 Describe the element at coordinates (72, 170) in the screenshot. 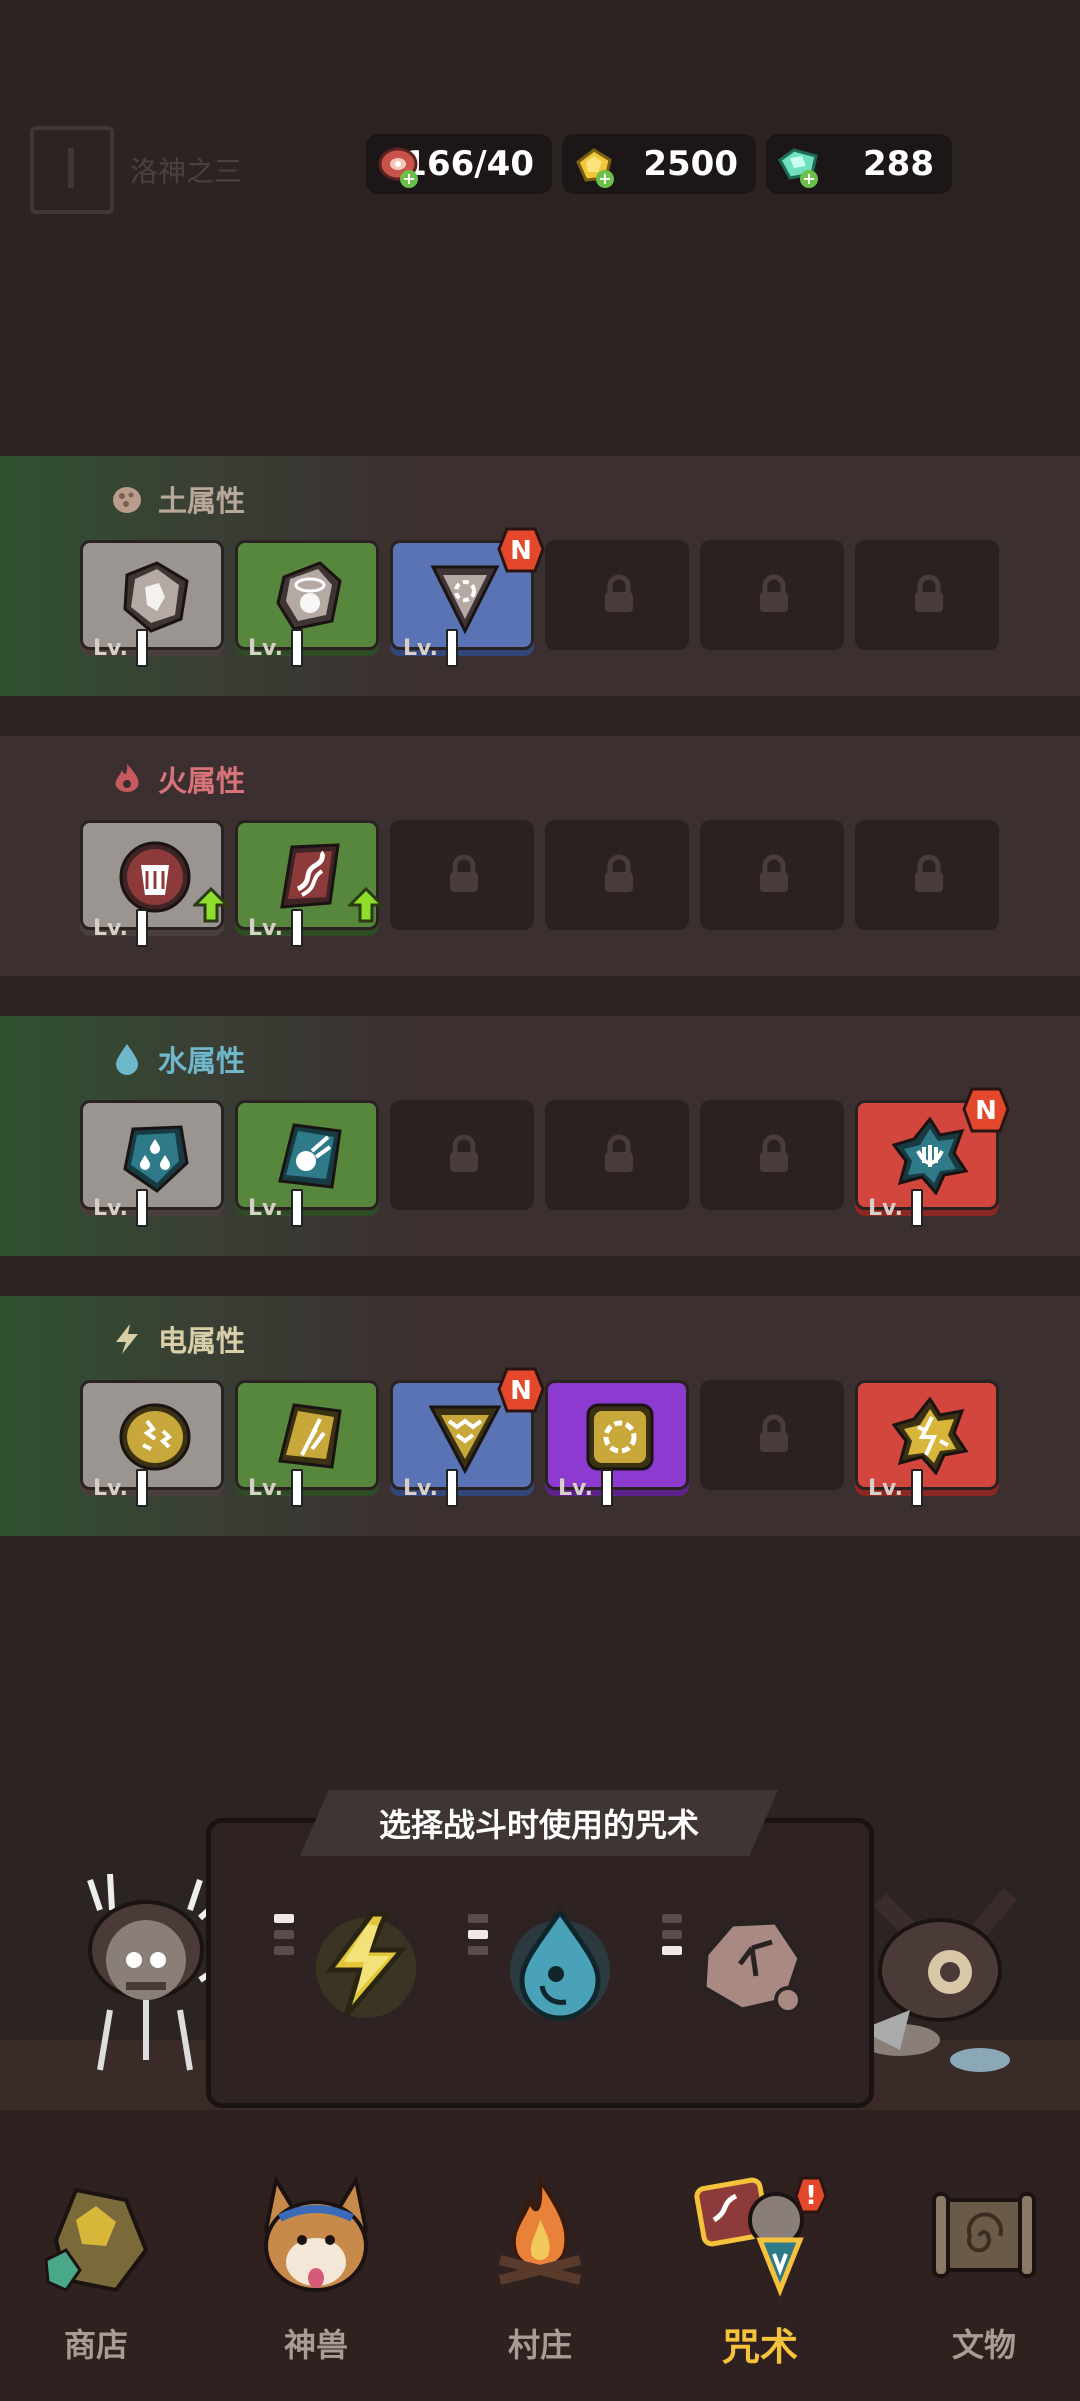

I see `stage-badge-icon` at that location.